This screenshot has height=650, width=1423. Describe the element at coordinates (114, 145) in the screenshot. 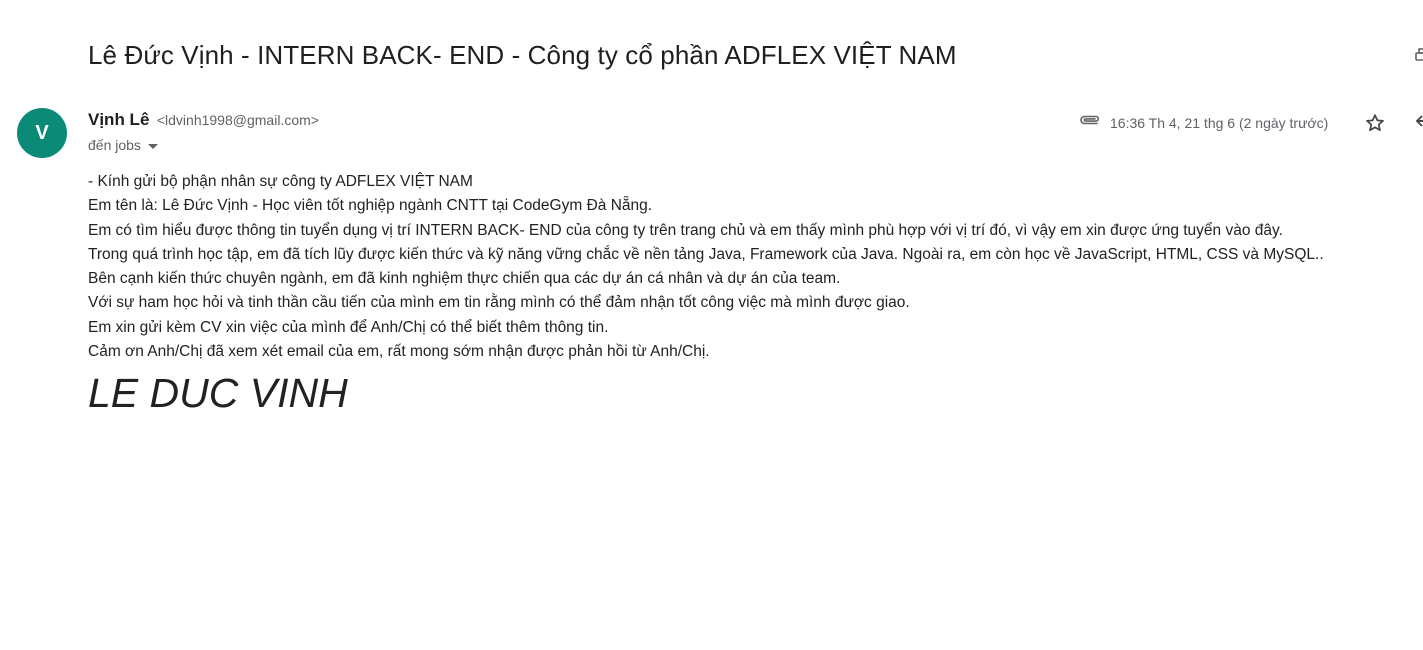

I see `recipient-label: đến jobs` at that location.